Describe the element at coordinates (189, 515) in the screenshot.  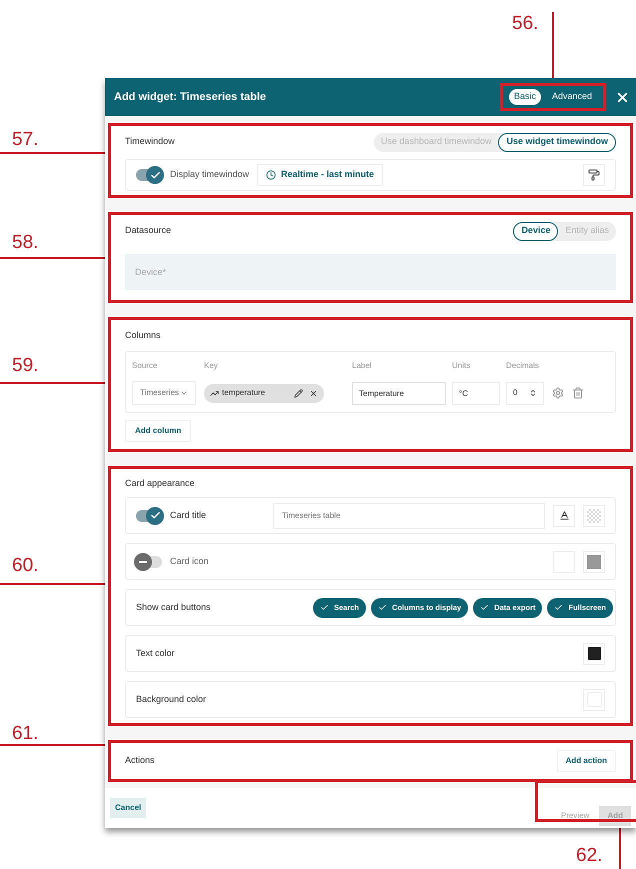
I see `toggle-label: Card title` at that location.